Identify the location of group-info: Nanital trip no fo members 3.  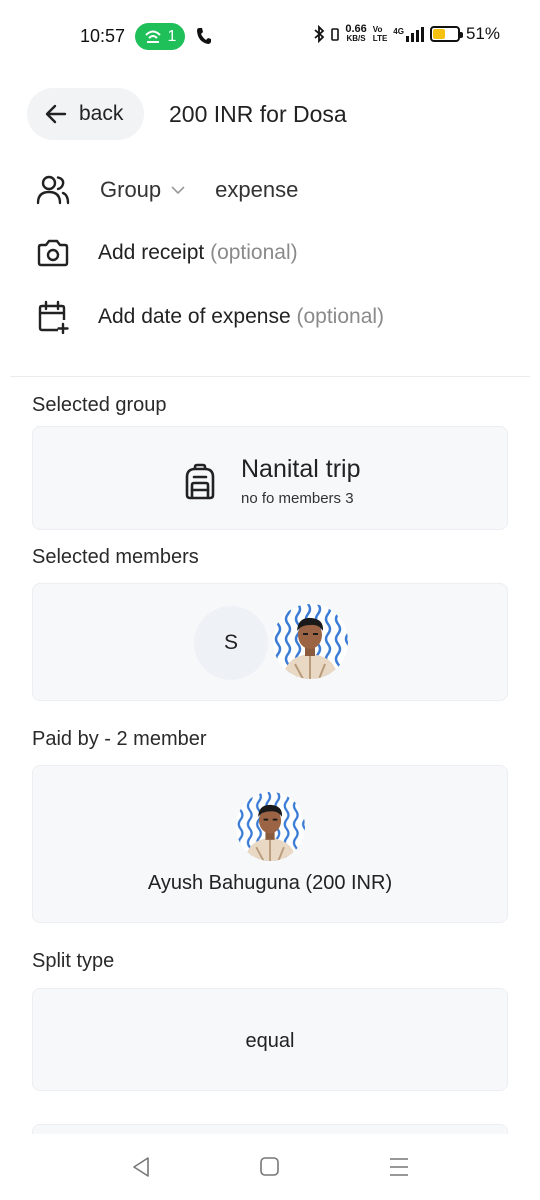
(272, 481).